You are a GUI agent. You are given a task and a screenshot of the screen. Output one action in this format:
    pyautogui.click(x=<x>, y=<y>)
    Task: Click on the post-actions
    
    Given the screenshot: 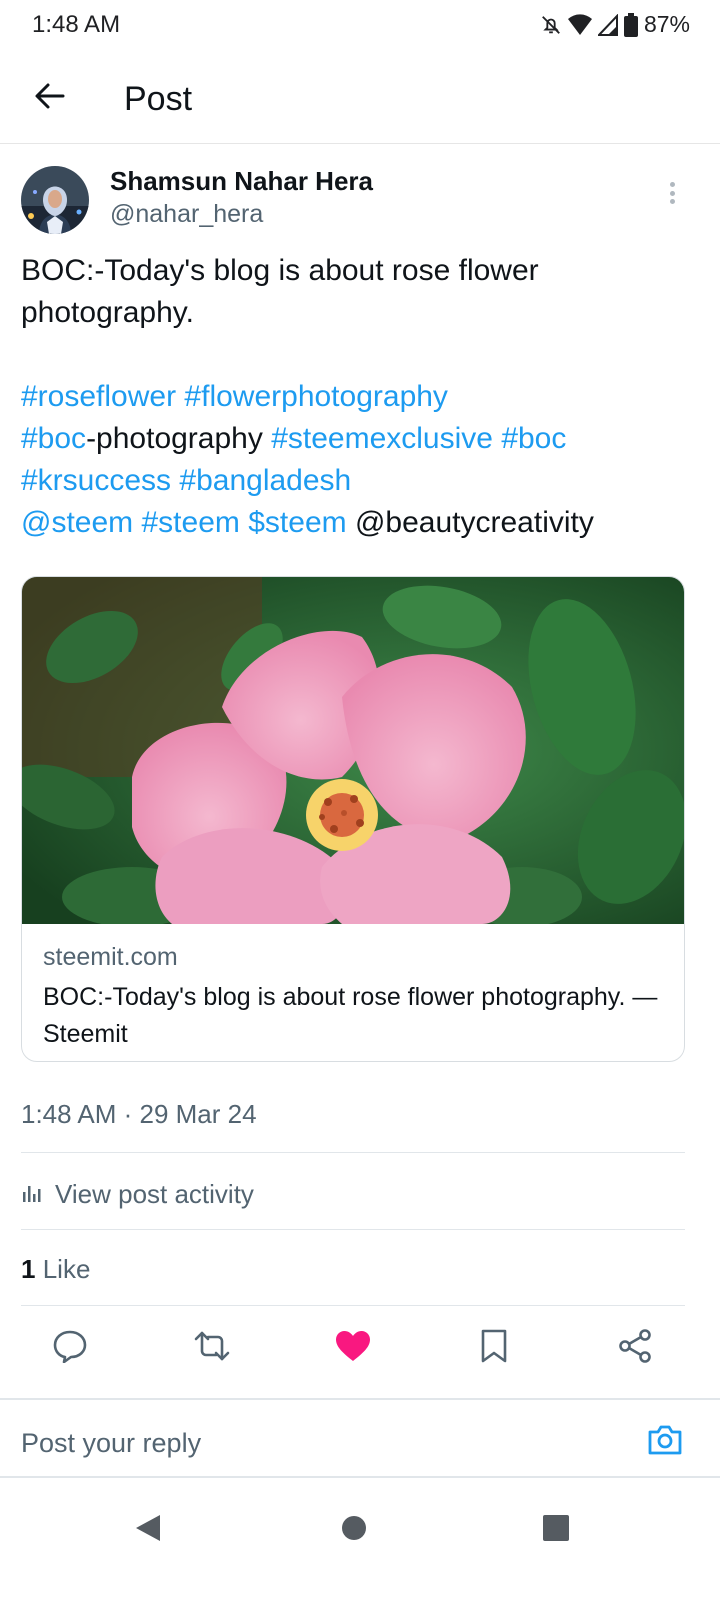 What is the action you would take?
    pyautogui.click(x=360, y=1348)
    